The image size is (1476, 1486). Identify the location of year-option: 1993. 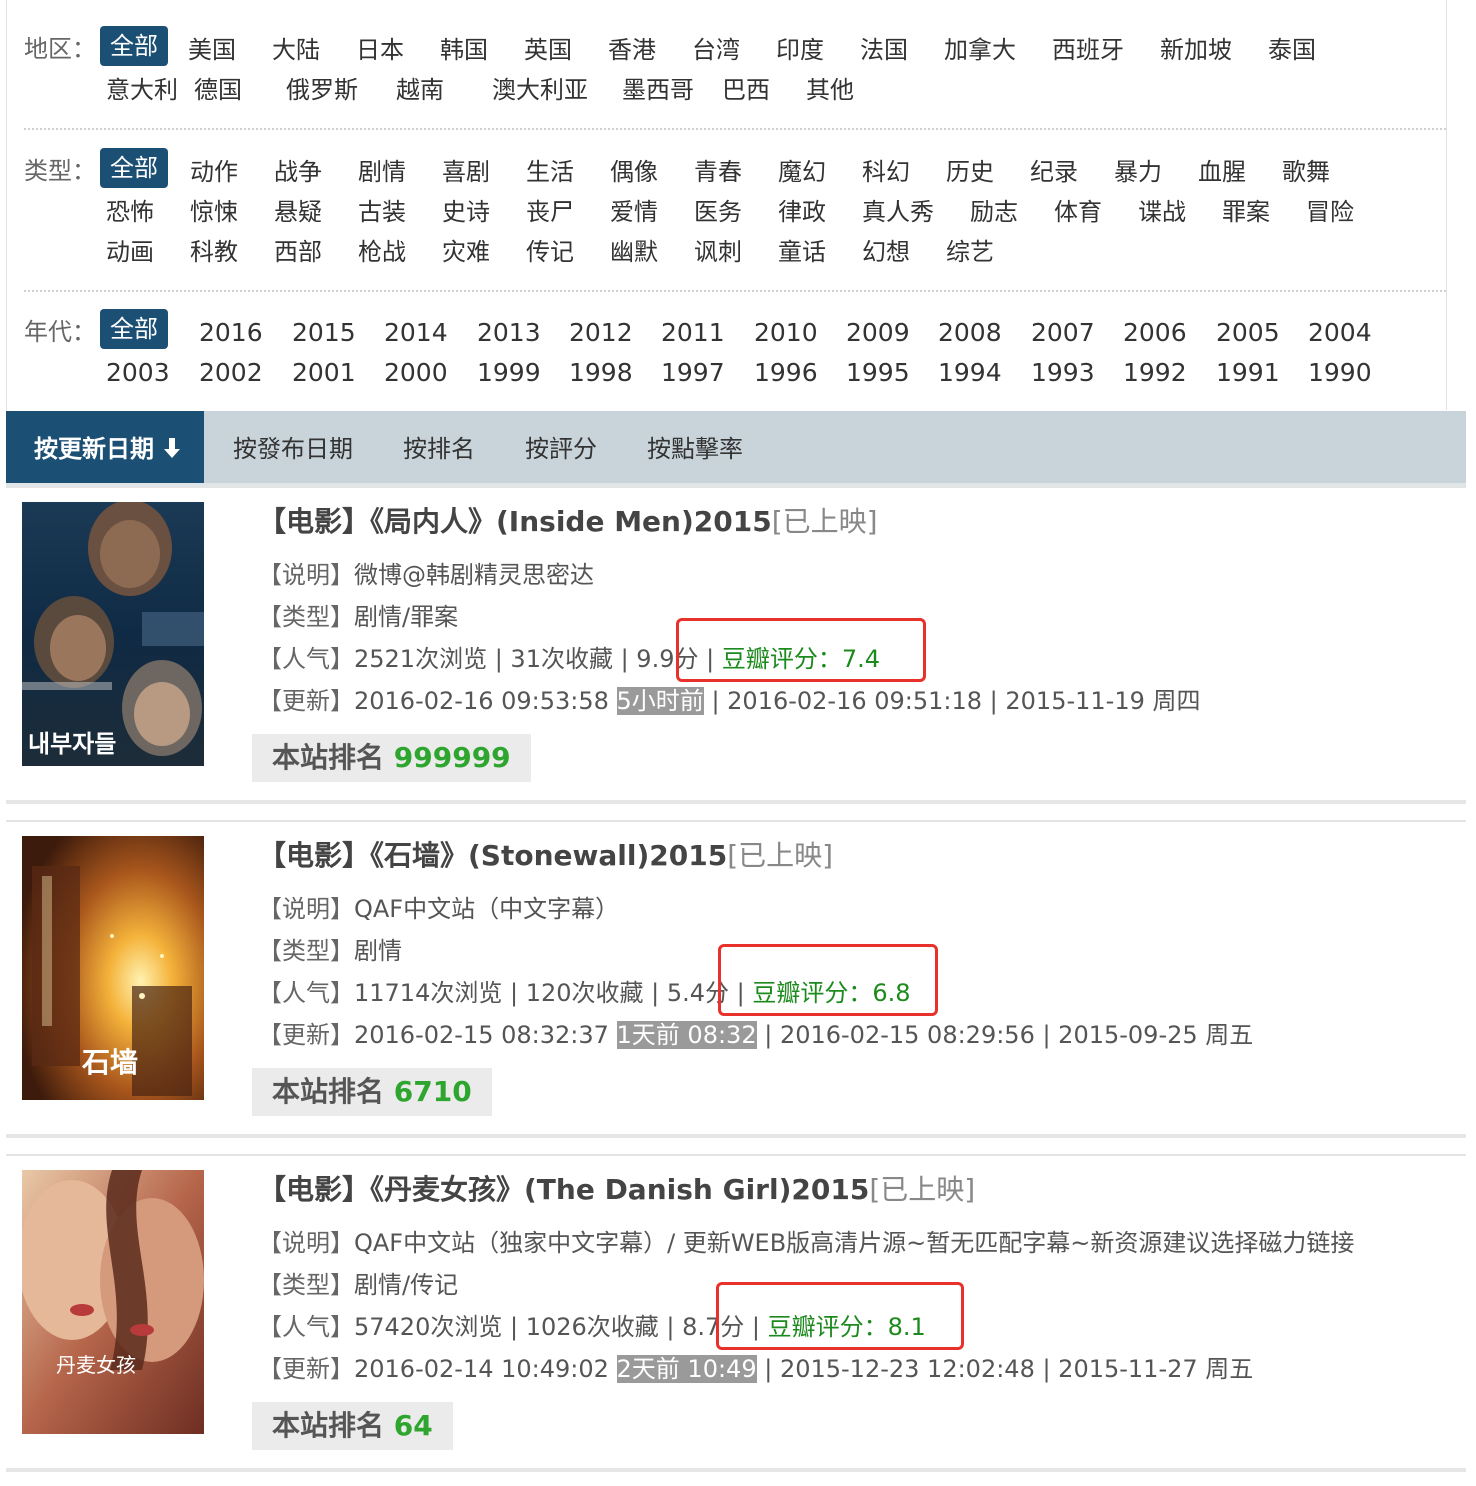
(1063, 373).